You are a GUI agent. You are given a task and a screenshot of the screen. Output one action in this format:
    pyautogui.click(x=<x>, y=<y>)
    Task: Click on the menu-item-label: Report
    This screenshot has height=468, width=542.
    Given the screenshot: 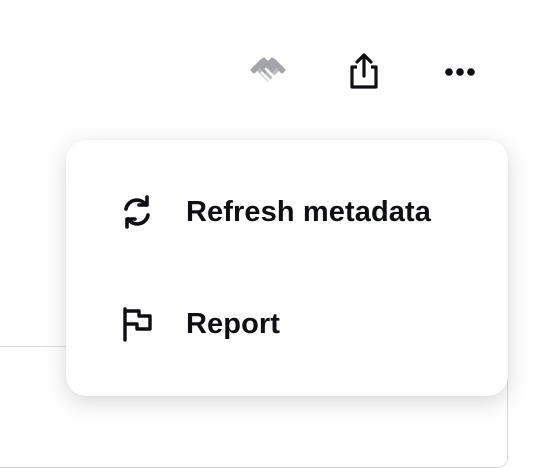 What is the action you would take?
    pyautogui.click(x=233, y=323)
    